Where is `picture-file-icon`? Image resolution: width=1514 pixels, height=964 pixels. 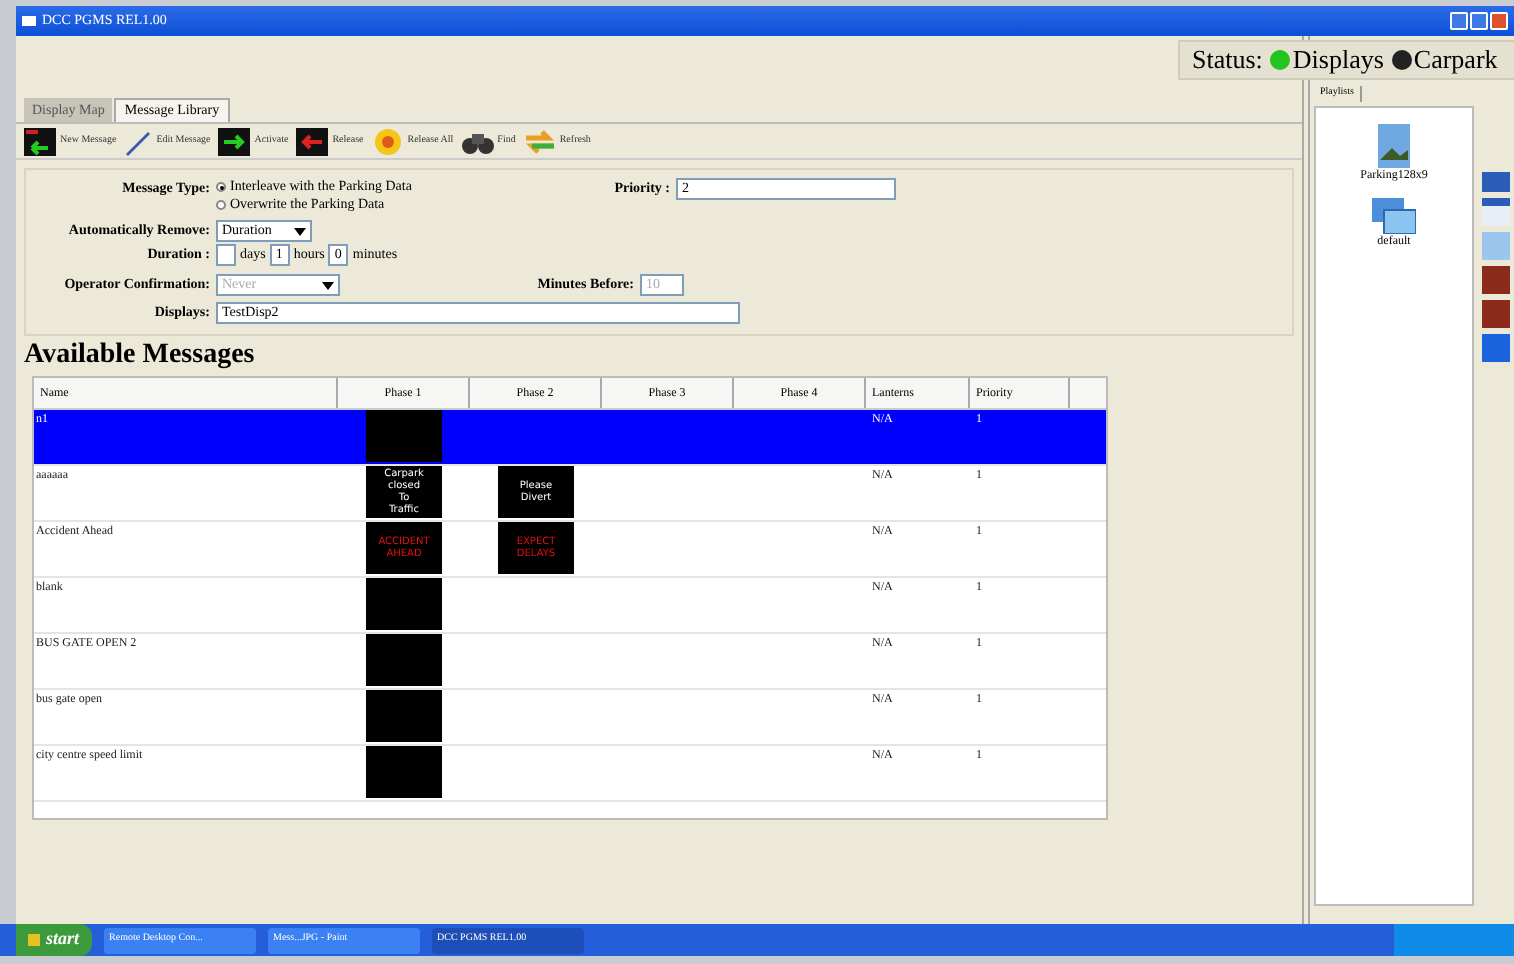
picture-file-icon is located at coordinates (1393, 145).